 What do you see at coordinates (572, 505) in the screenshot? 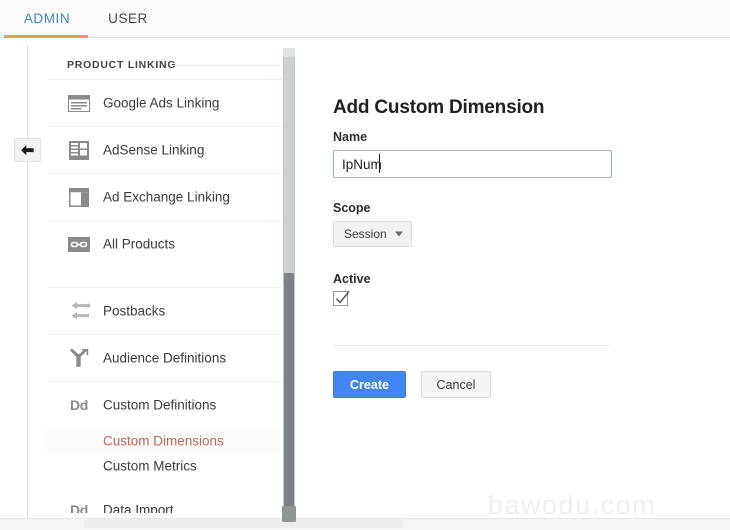
I see `watermark: bawodu.com` at bounding box center [572, 505].